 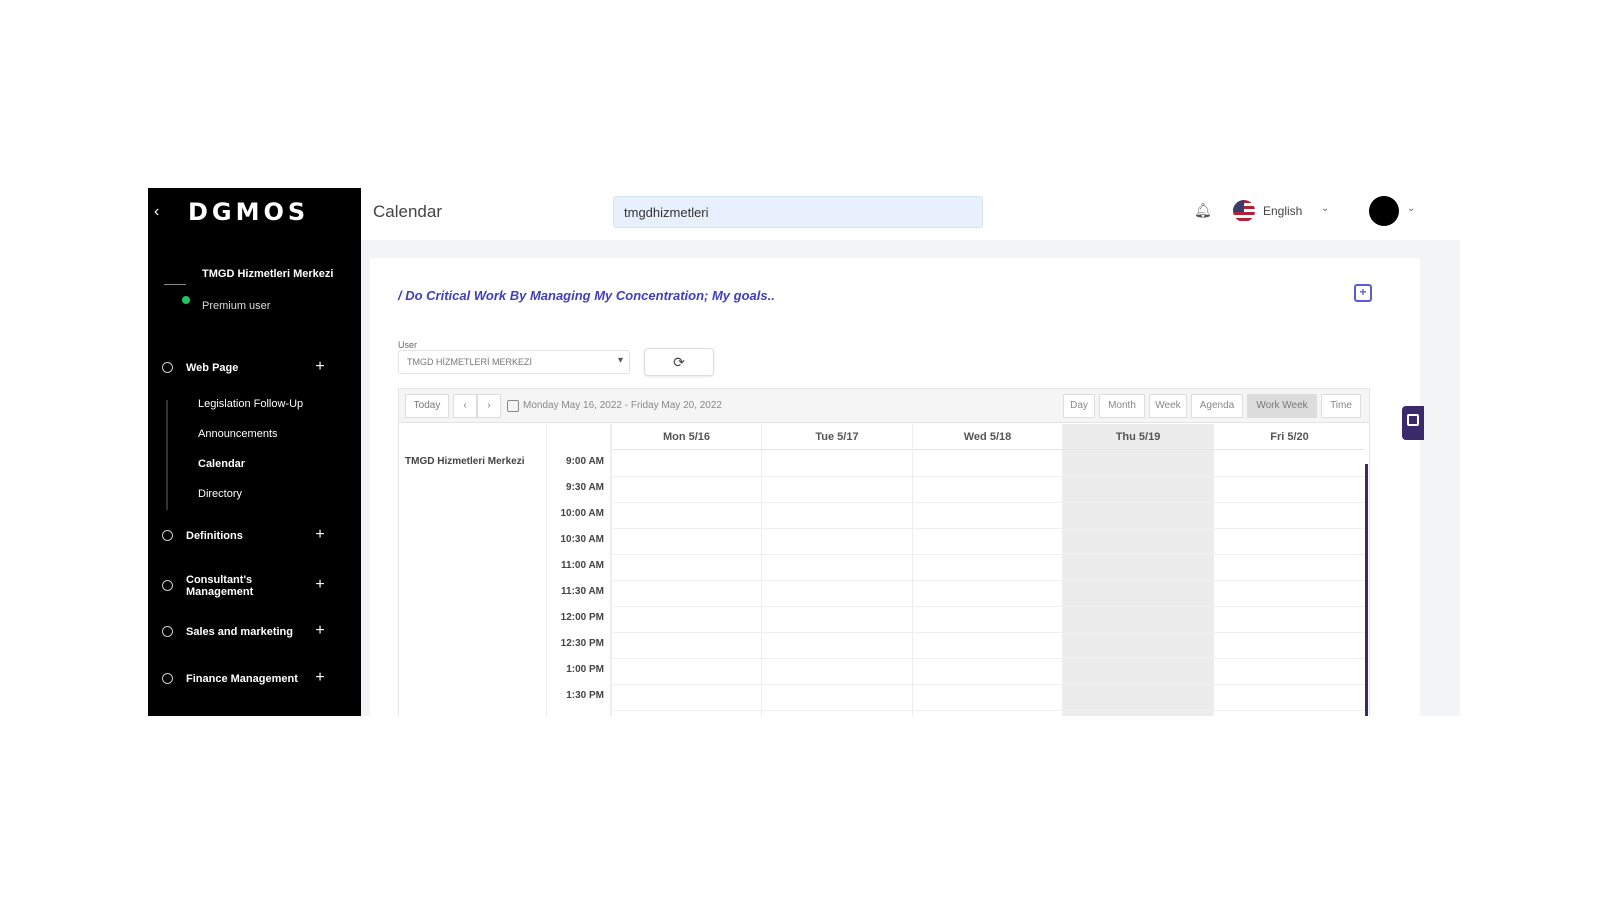 What do you see at coordinates (257, 298) in the screenshot?
I see `user-profile: TMGD Hizmetleri Merkezi Premium user` at bounding box center [257, 298].